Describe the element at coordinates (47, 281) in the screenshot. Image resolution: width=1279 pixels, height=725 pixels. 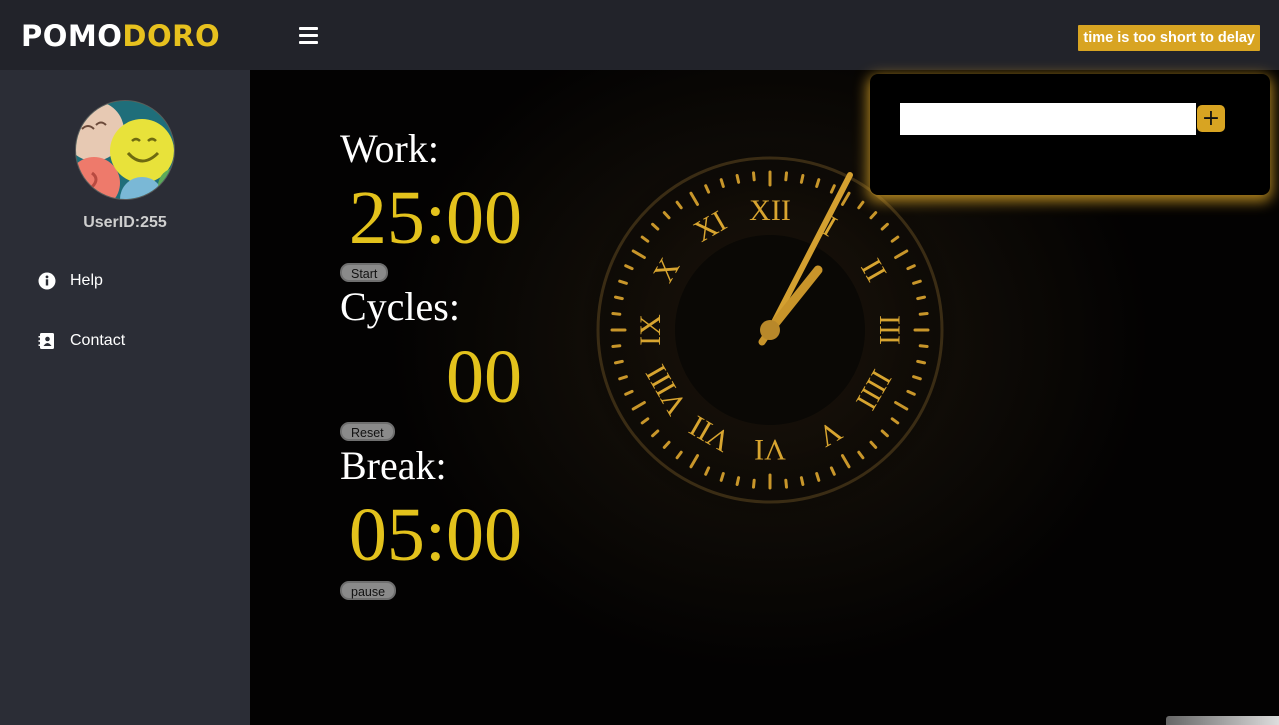
I see `info-icon` at that location.